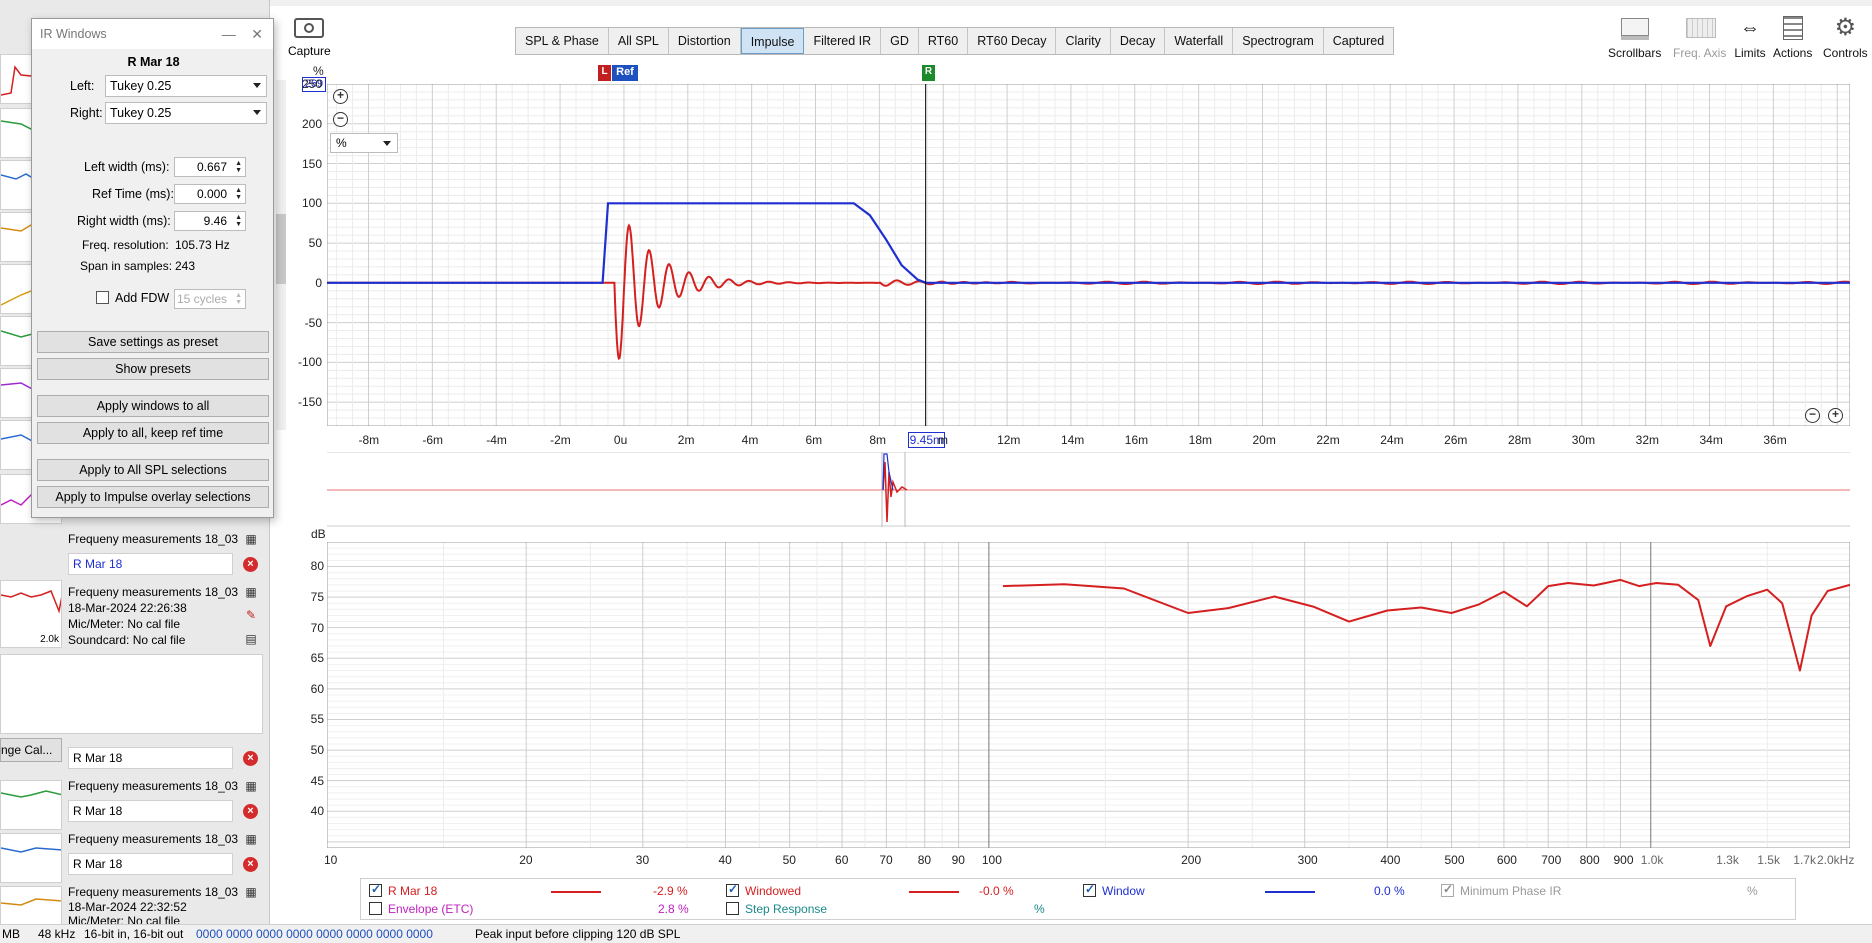 The width and height of the screenshot is (1872, 943). I want to click on tab-distortion: Distortion, so click(705, 41).